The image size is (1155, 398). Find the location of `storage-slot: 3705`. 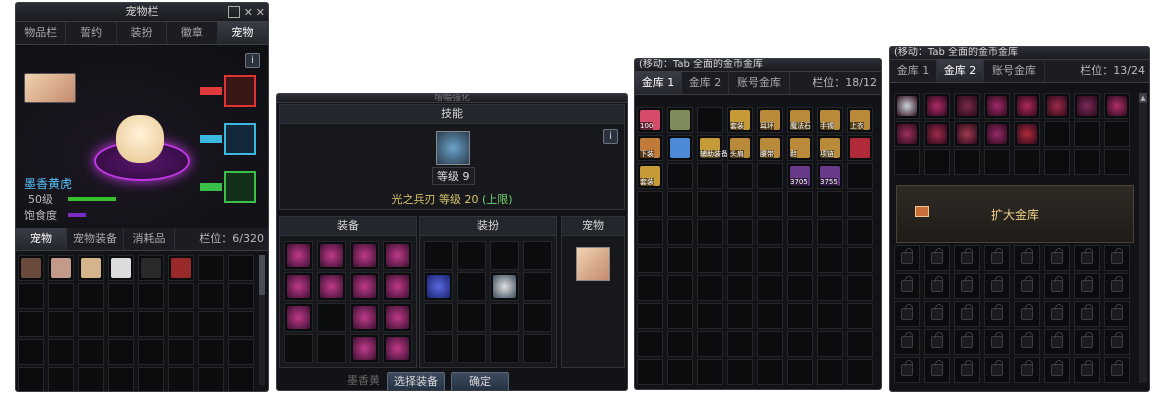

storage-slot: 3705 is located at coordinates (800, 176).